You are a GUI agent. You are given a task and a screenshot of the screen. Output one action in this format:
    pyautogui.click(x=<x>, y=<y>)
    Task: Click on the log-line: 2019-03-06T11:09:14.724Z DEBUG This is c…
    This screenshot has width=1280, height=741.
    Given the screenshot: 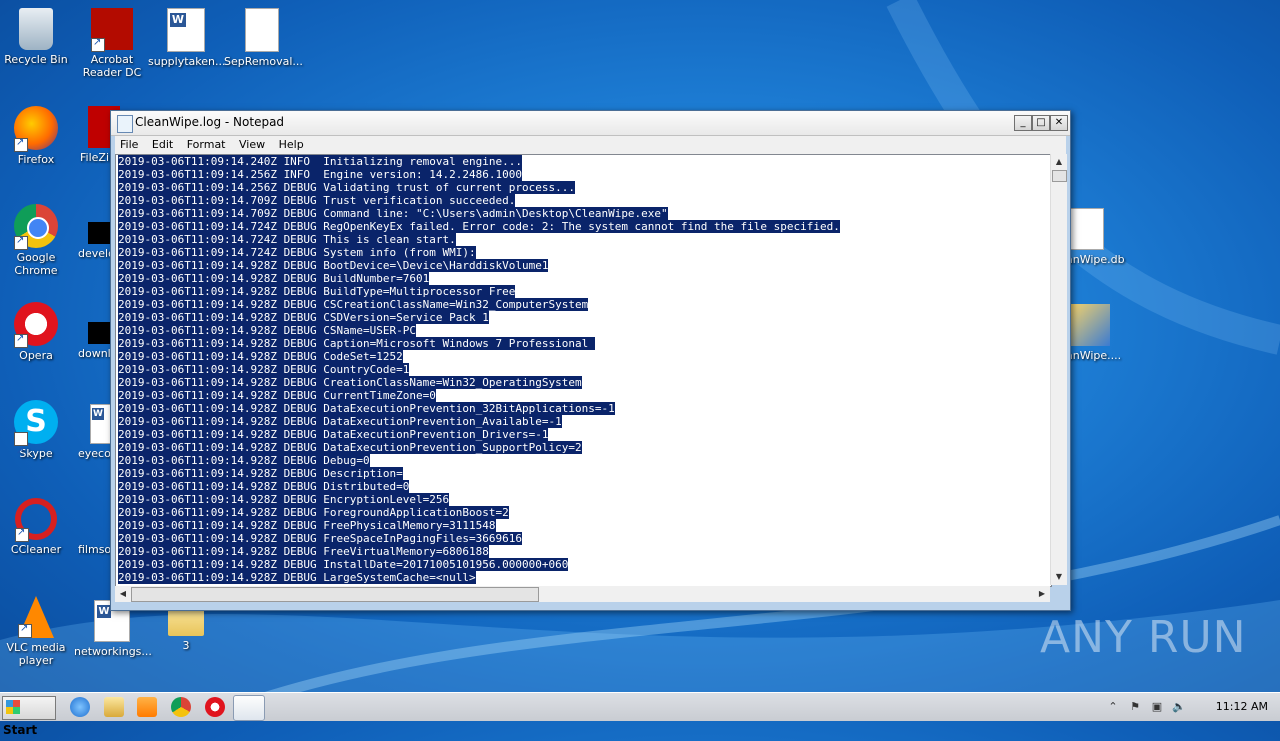 What is the action you would take?
    pyautogui.click(x=479, y=239)
    